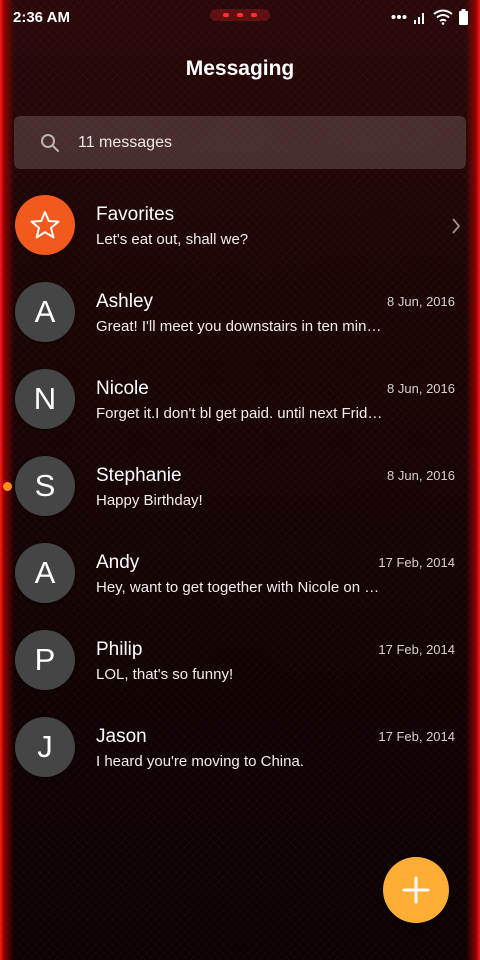 This screenshot has height=960, width=480. I want to click on wifi-icon, so click(443, 17).